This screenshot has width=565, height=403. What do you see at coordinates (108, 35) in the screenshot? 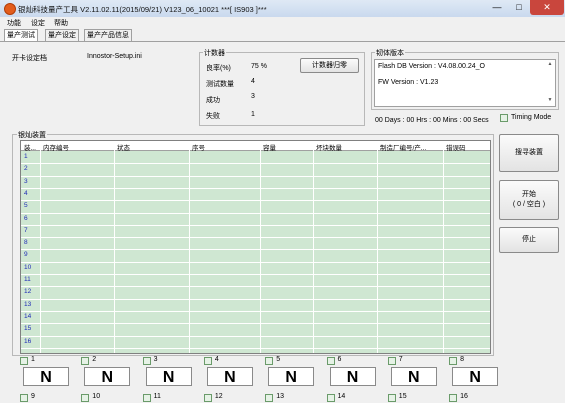
I see `tab-product-info: 量产产品信息` at bounding box center [108, 35].